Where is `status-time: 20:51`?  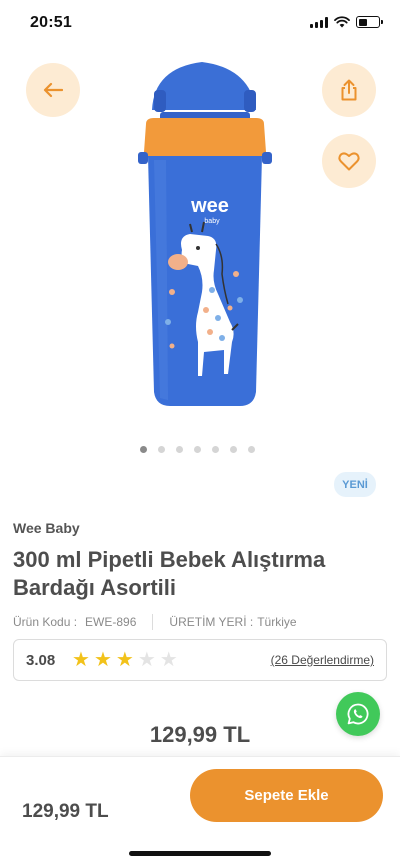
status-time: 20:51 is located at coordinates (51, 22).